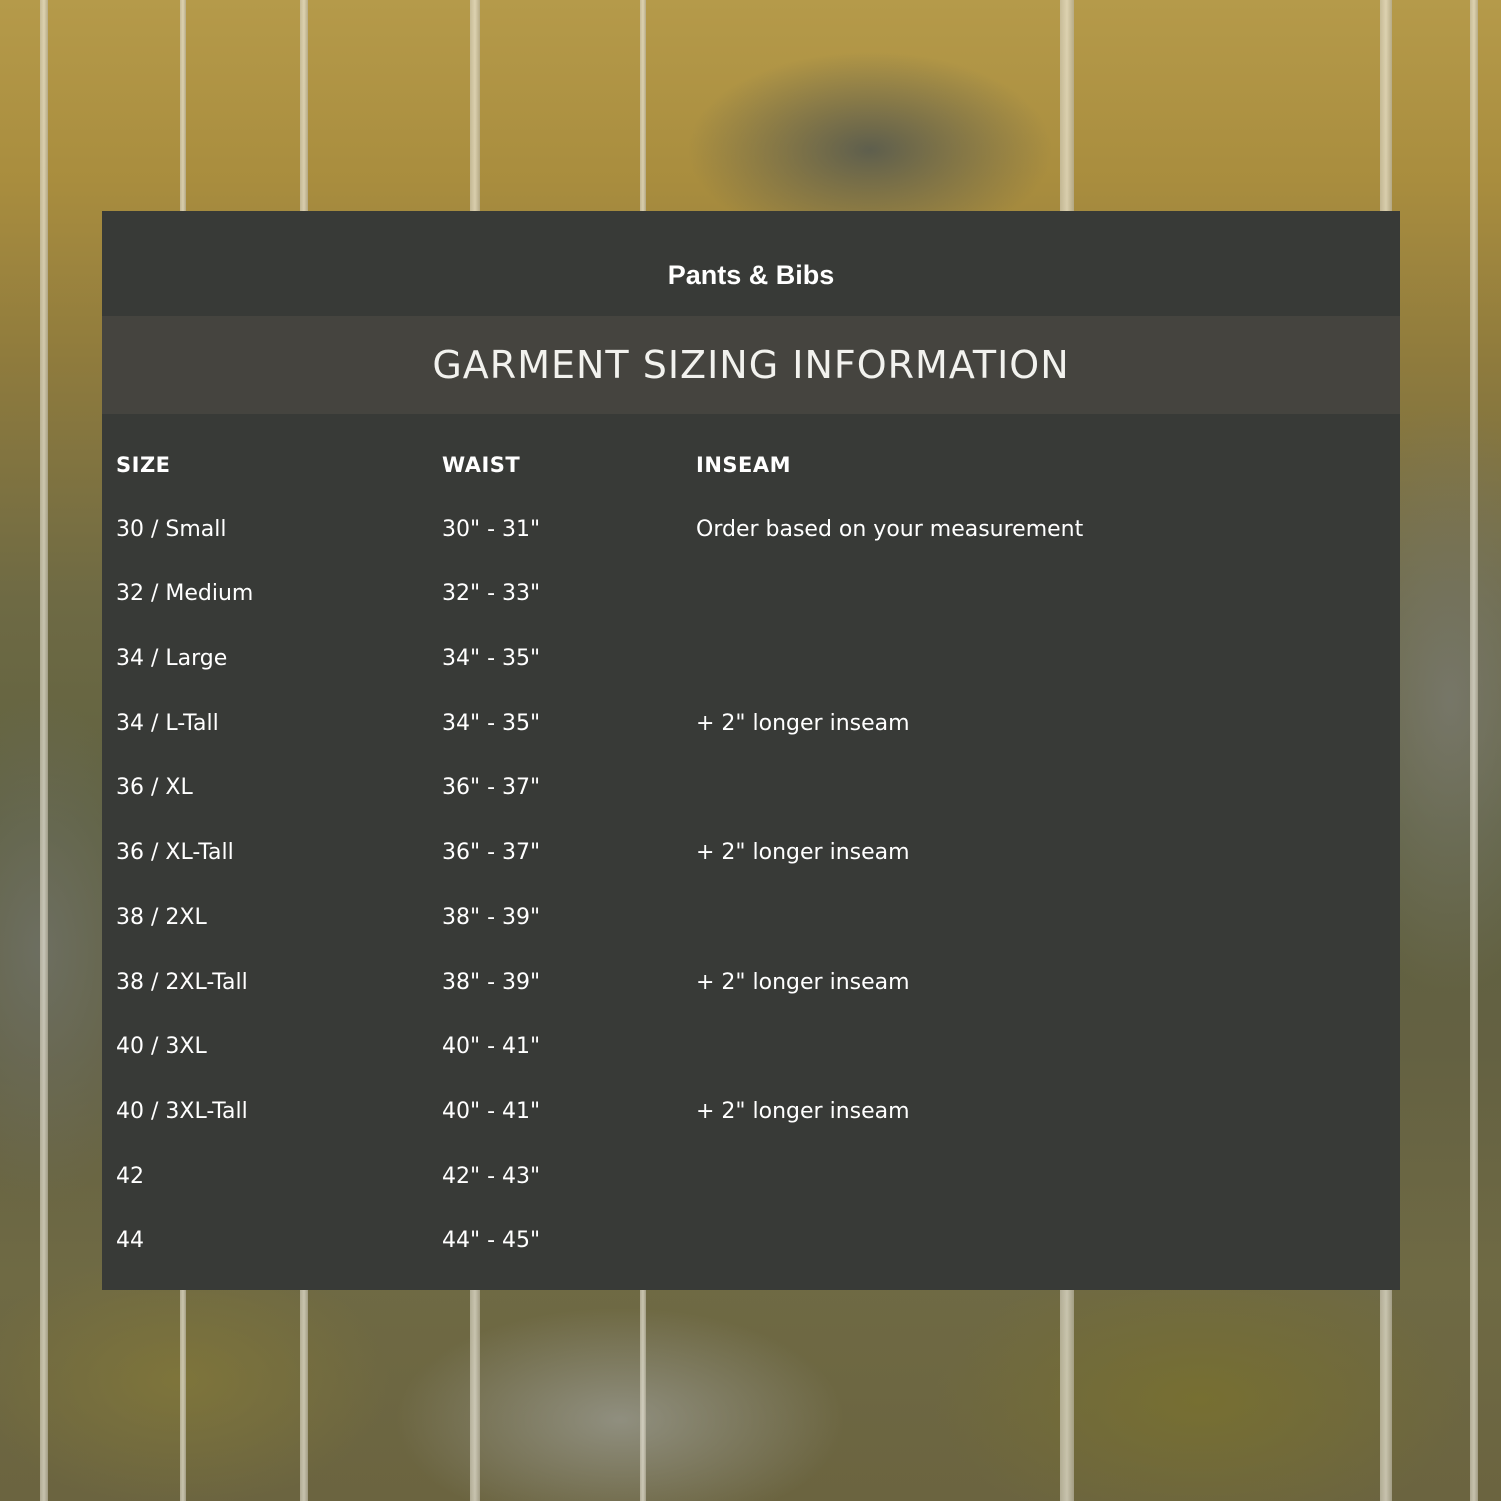 The width and height of the screenshot is (1501, 1501). What do you see at coordinates (751, 1247) in the screenshot?
I see `table-row: 44 44" - 45"` at bounding box center [751, 1247].